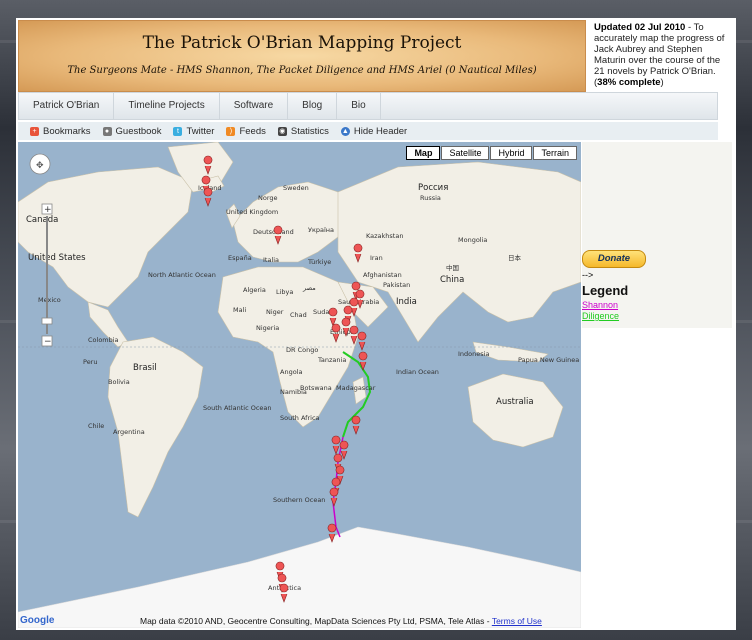 The width and height of the screenshot is (752, 640). What do you see at coordinates (271, 260) in the screenshot?
I see `map-label-italia: Italia` at bounding box center [271, 260].